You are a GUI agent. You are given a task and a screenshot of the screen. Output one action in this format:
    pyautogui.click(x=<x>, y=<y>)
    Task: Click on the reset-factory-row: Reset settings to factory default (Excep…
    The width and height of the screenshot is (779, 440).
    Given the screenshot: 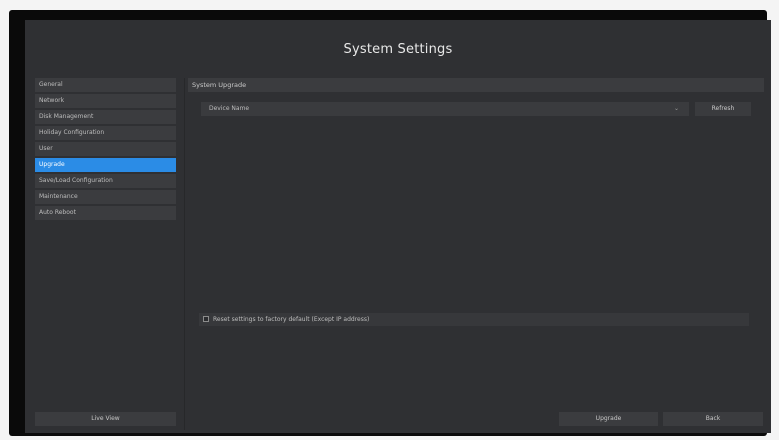 What is the action you would take?
    pyautogui.click(x=474, y=319)
    